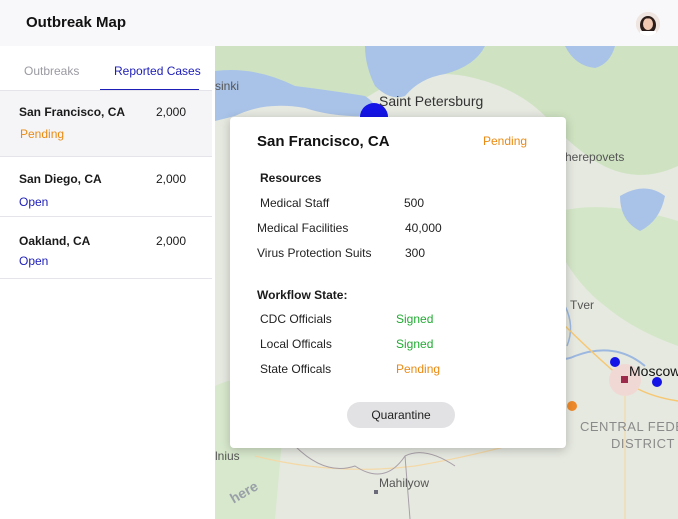 The width and height of the screenshot is (678, 519). Describe the element at coordinates (643, 443) in the screenshot. I see `map-label-district: DISTRICT` at that location.